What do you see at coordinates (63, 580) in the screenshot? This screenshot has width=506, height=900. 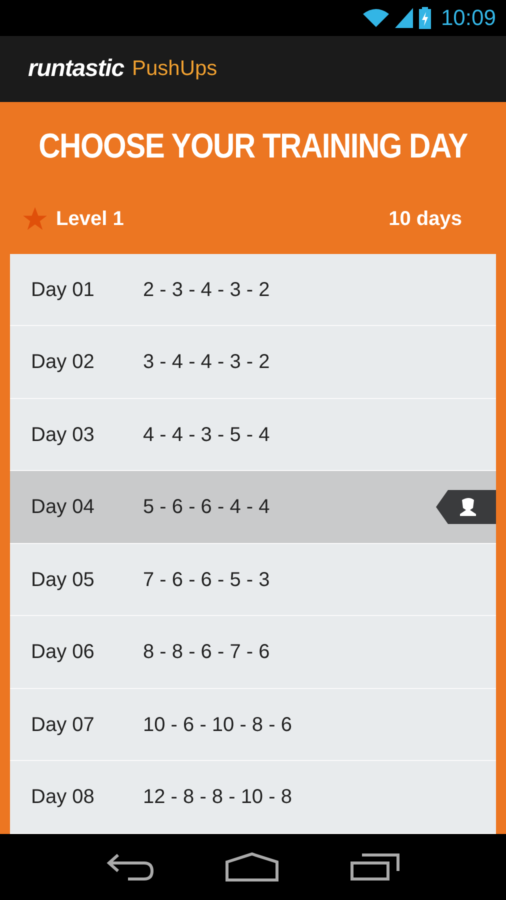 I see `day-label: Day 05` at bounding box center [63, 580].